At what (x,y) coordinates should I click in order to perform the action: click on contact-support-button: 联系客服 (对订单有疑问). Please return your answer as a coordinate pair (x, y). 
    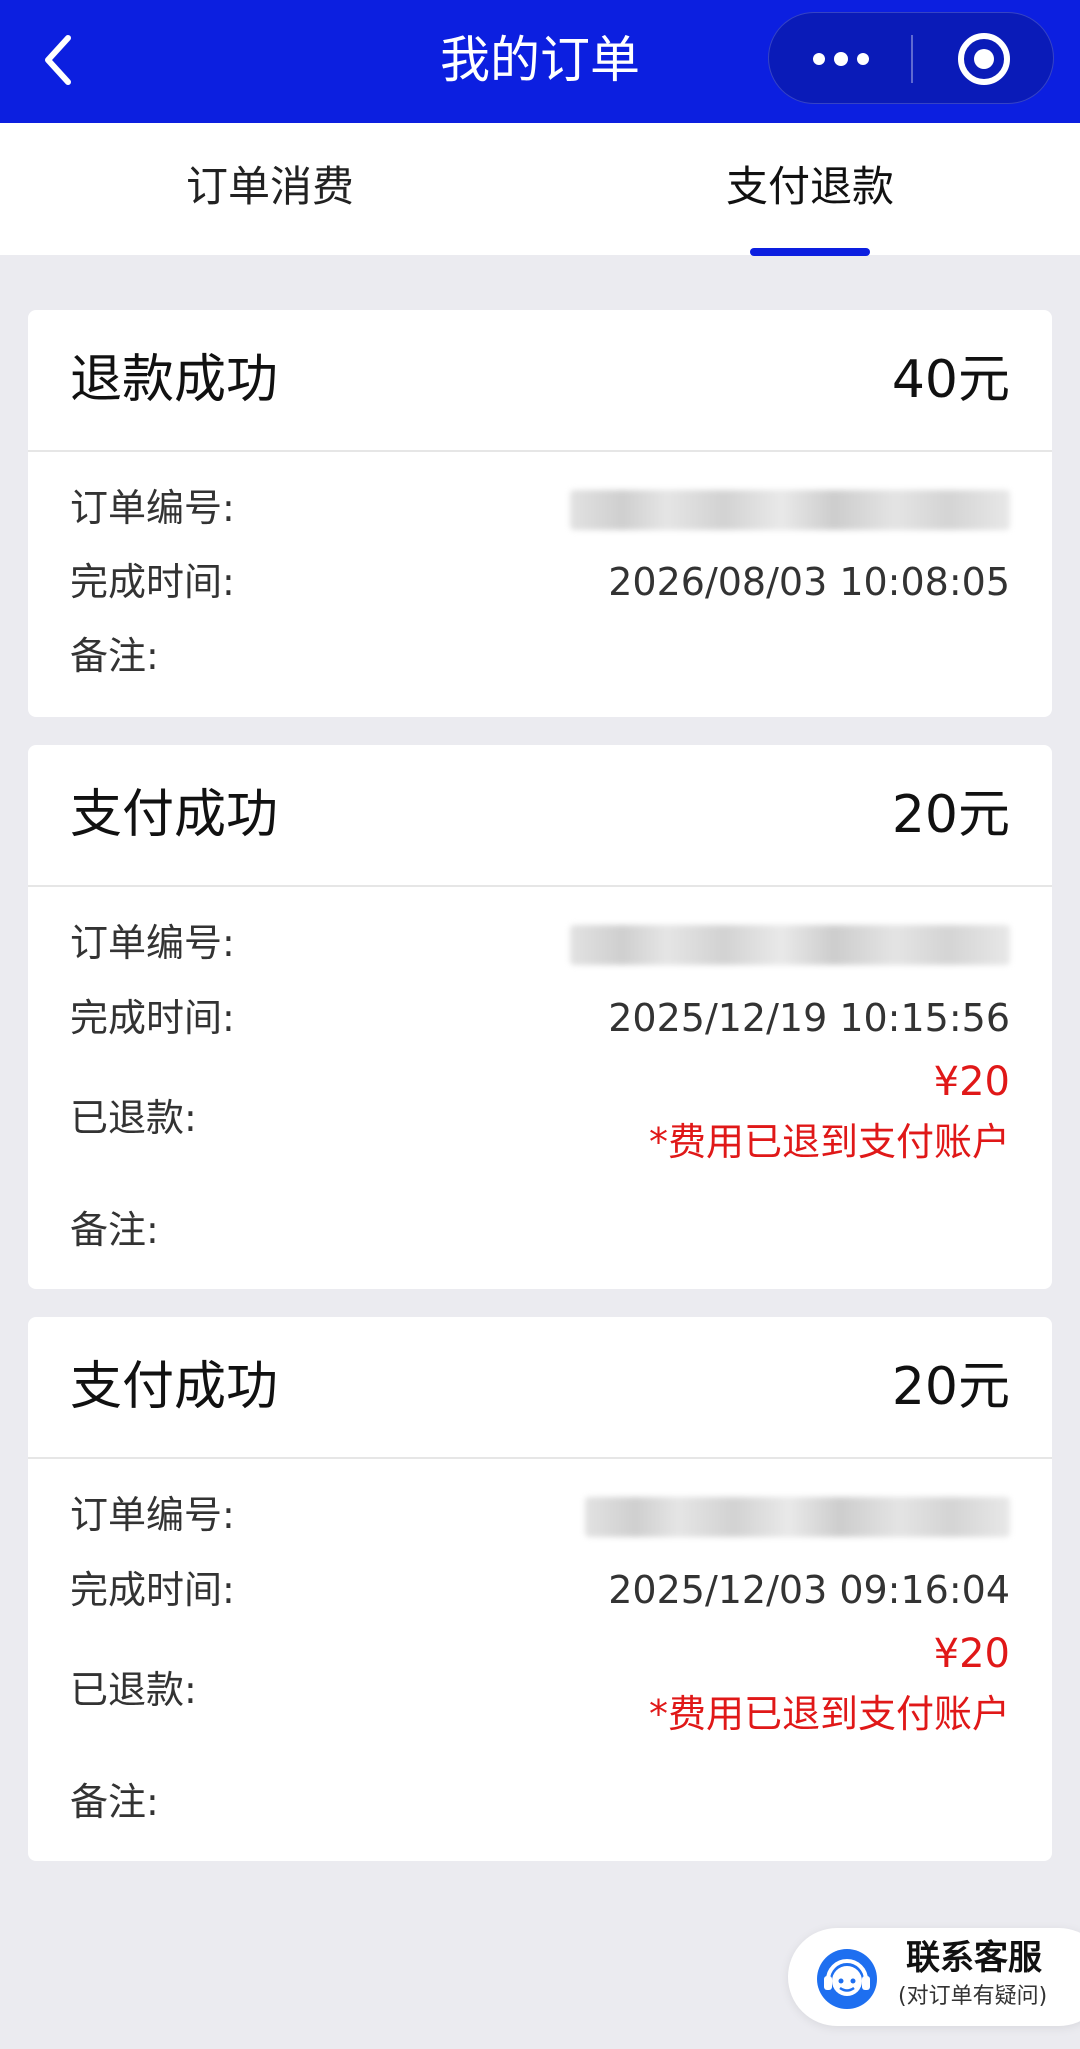
    Looking at the image, I should click on (934, 1977).